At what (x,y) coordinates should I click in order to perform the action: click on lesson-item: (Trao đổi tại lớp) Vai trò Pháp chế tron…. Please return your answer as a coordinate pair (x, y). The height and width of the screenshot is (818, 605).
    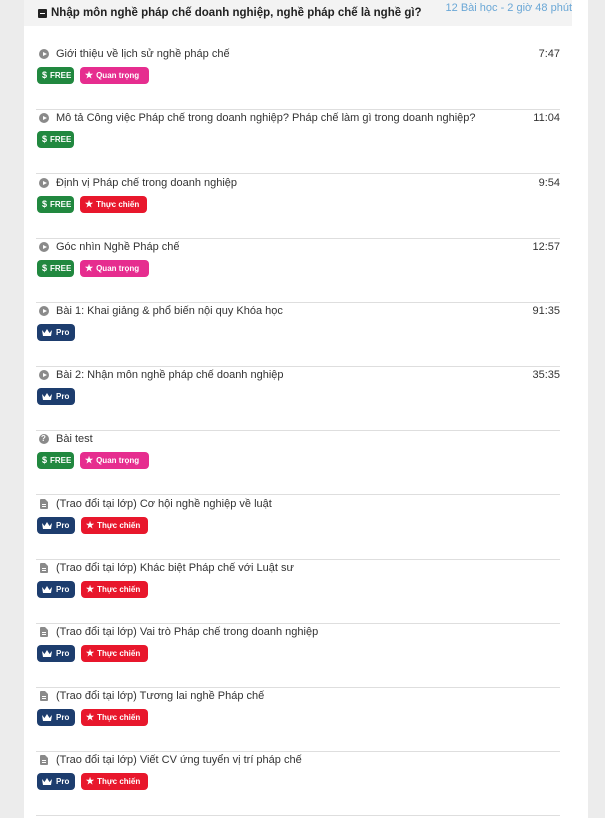
    Looking at the image, I should click on (298, 655).